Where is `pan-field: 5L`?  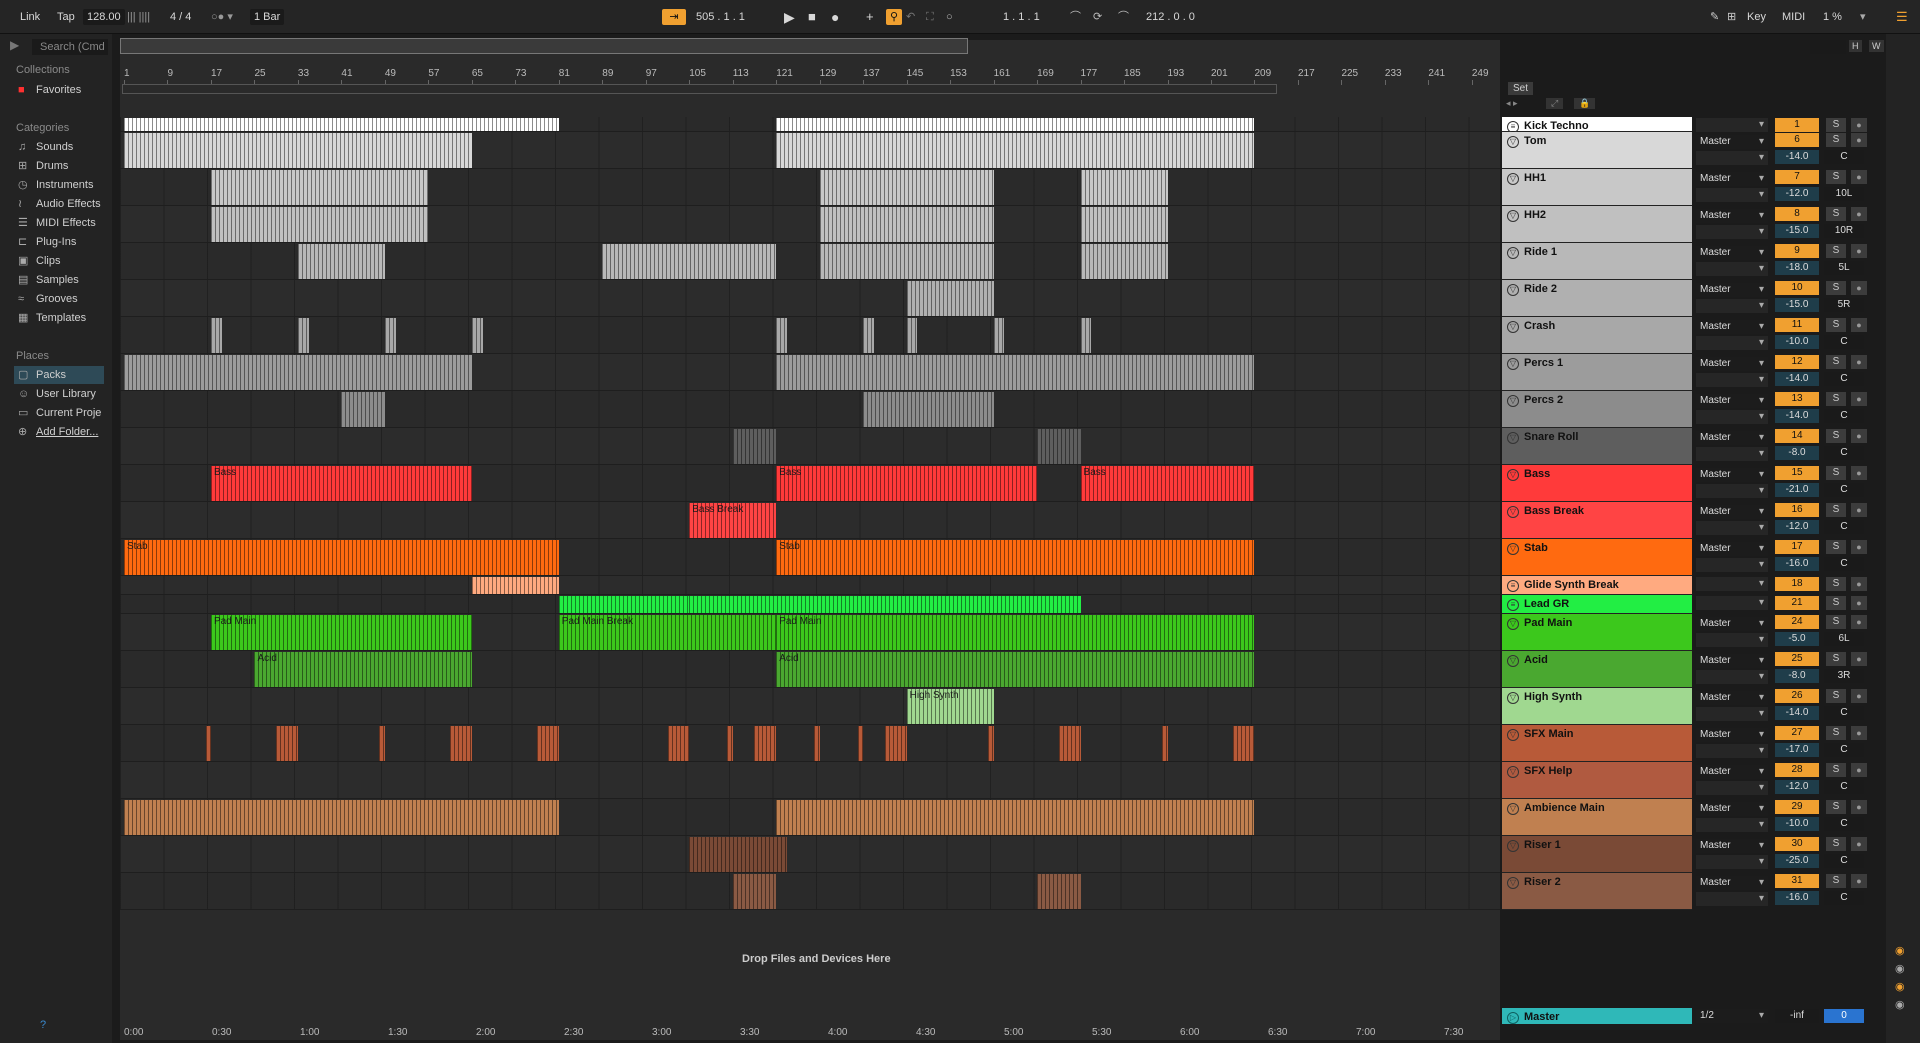 pan-field: 5L is located at coordinates (1844, 268).